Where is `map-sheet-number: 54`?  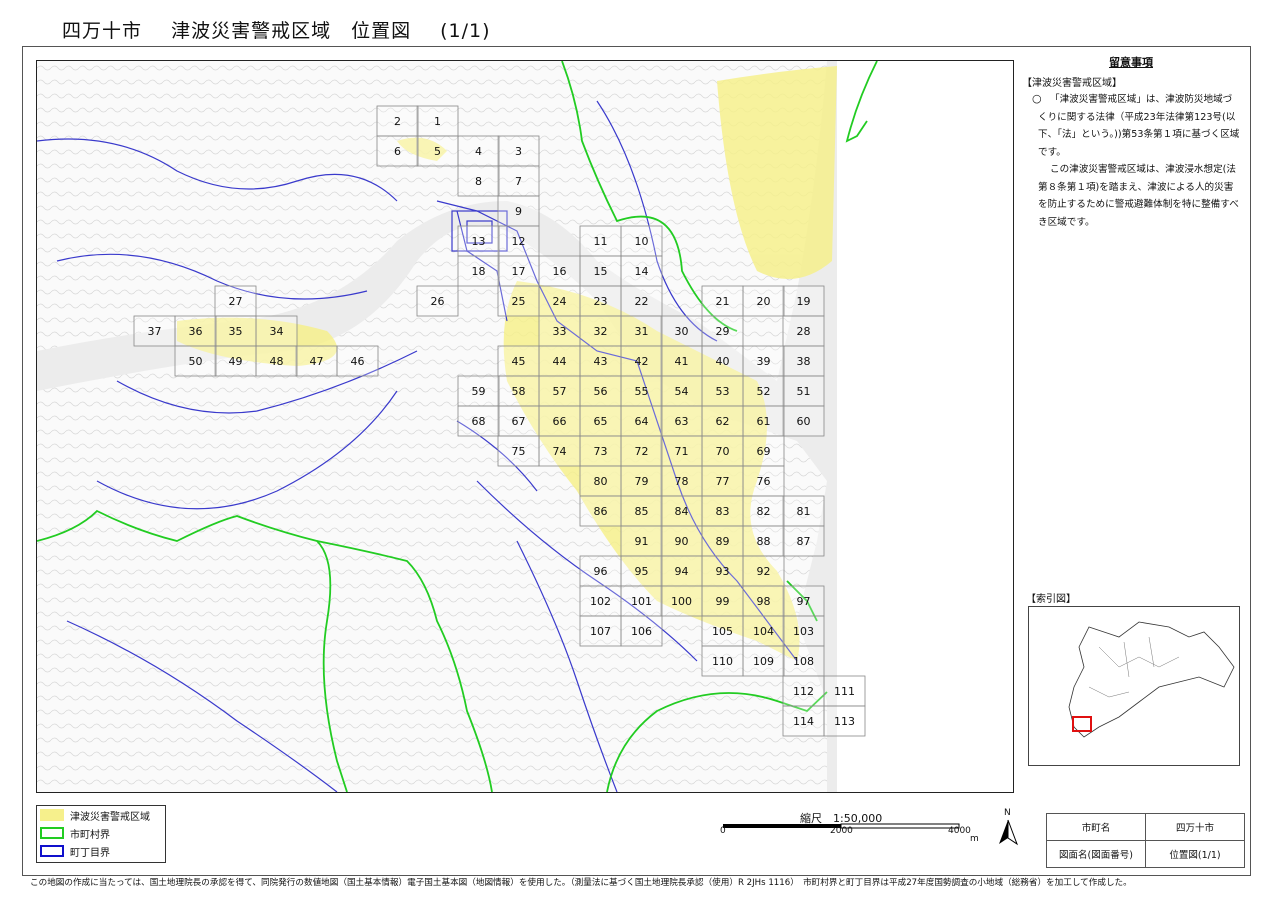
map-sheet-number: 54 is located at coordinates (682, 391).